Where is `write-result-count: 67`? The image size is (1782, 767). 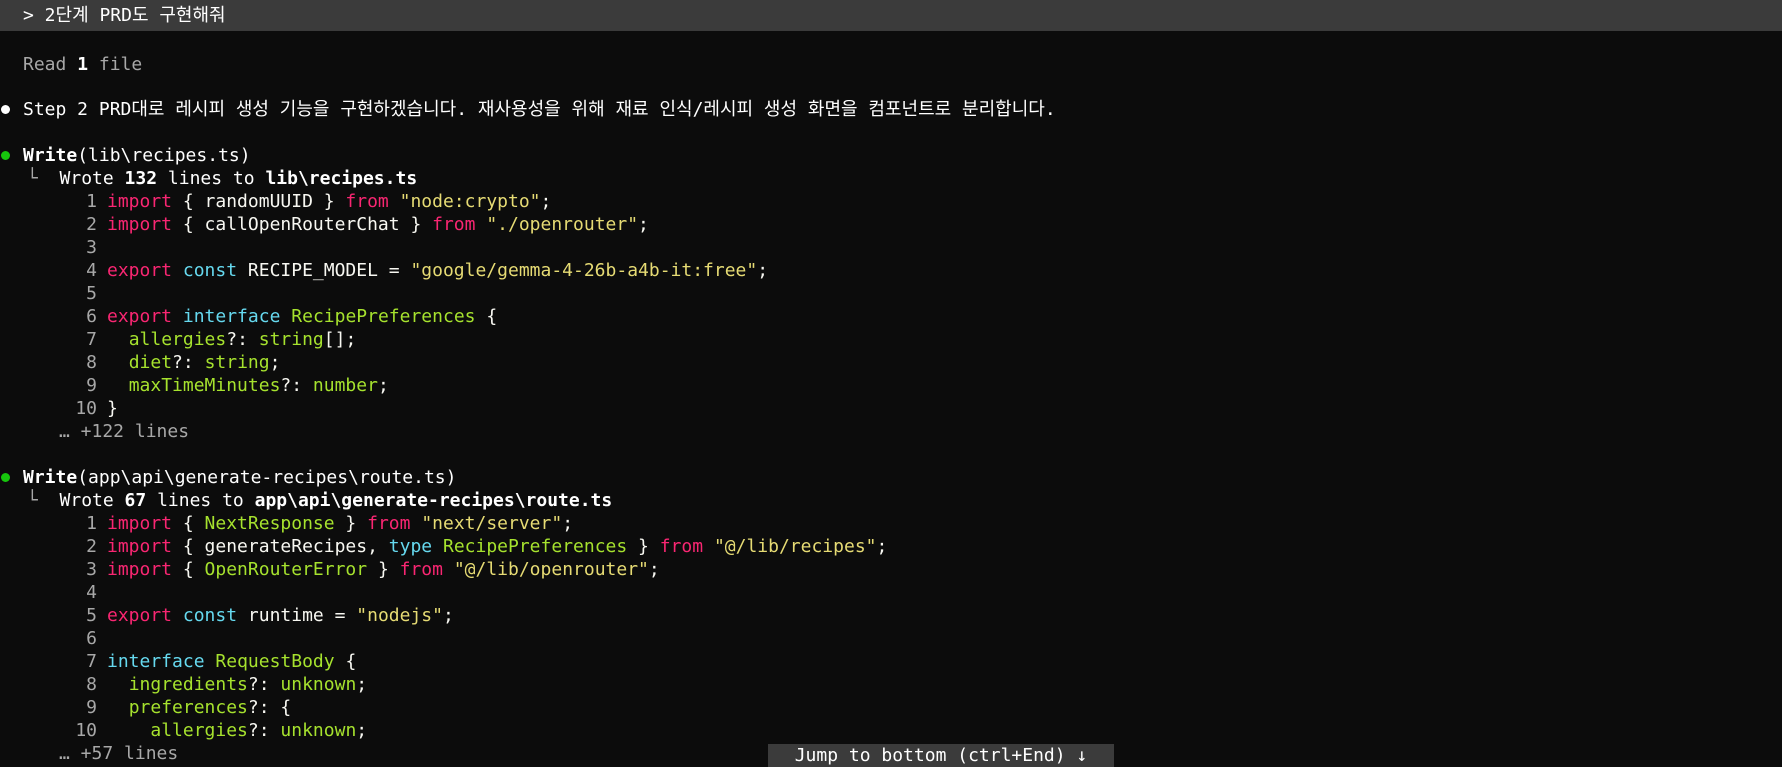 write-result-count: 67 is located at coordinates (135, 500).